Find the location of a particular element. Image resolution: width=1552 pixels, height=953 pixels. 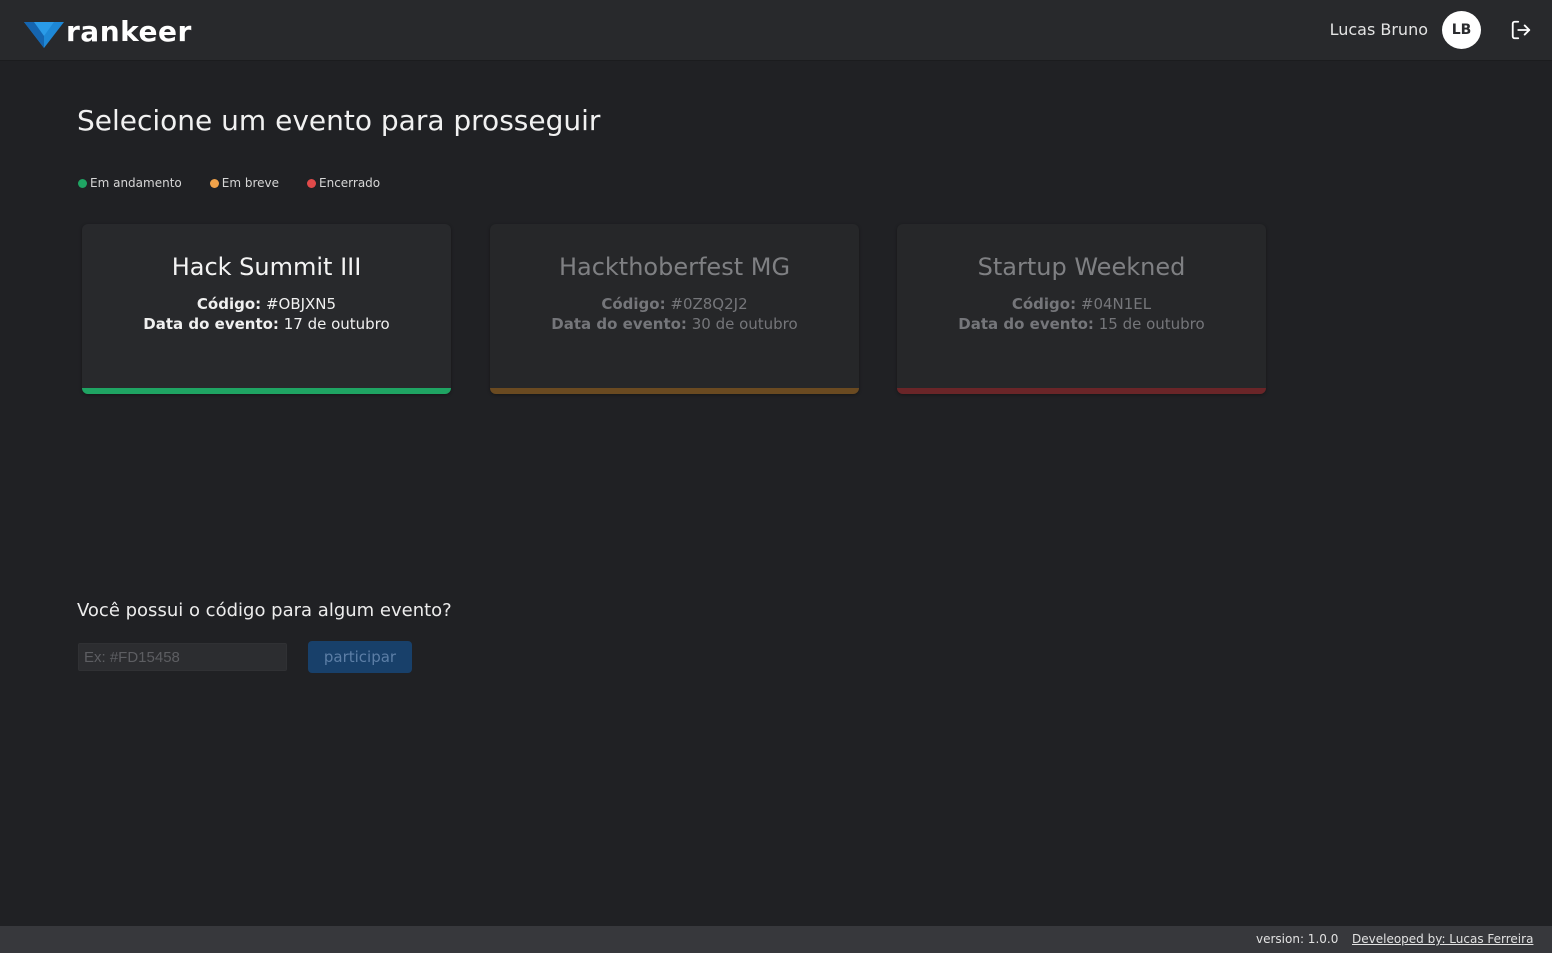

event-name: Hack Summit III is located at coordinates (266, 267).